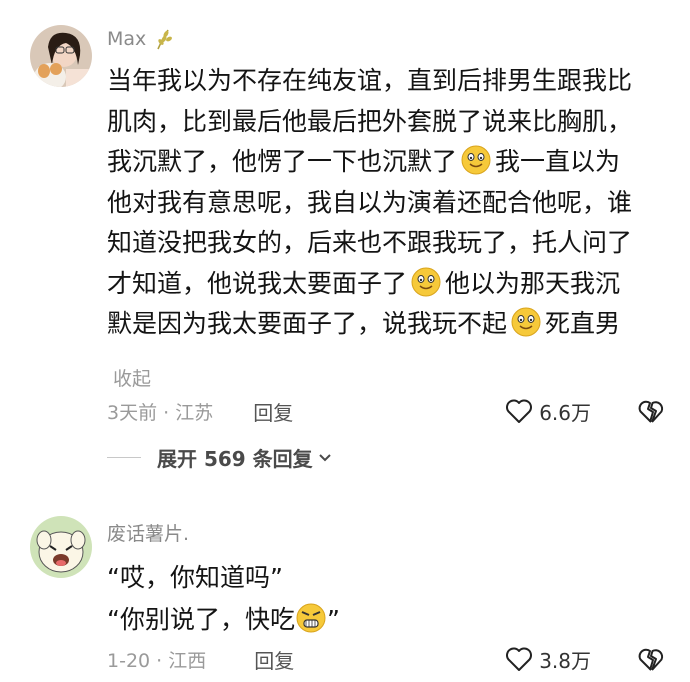 This screenshot has width=690, height=682. Describe the element at coordinates (157, 660) in the screenshot. I see `time-location: 1-20 · 江西` at that location.